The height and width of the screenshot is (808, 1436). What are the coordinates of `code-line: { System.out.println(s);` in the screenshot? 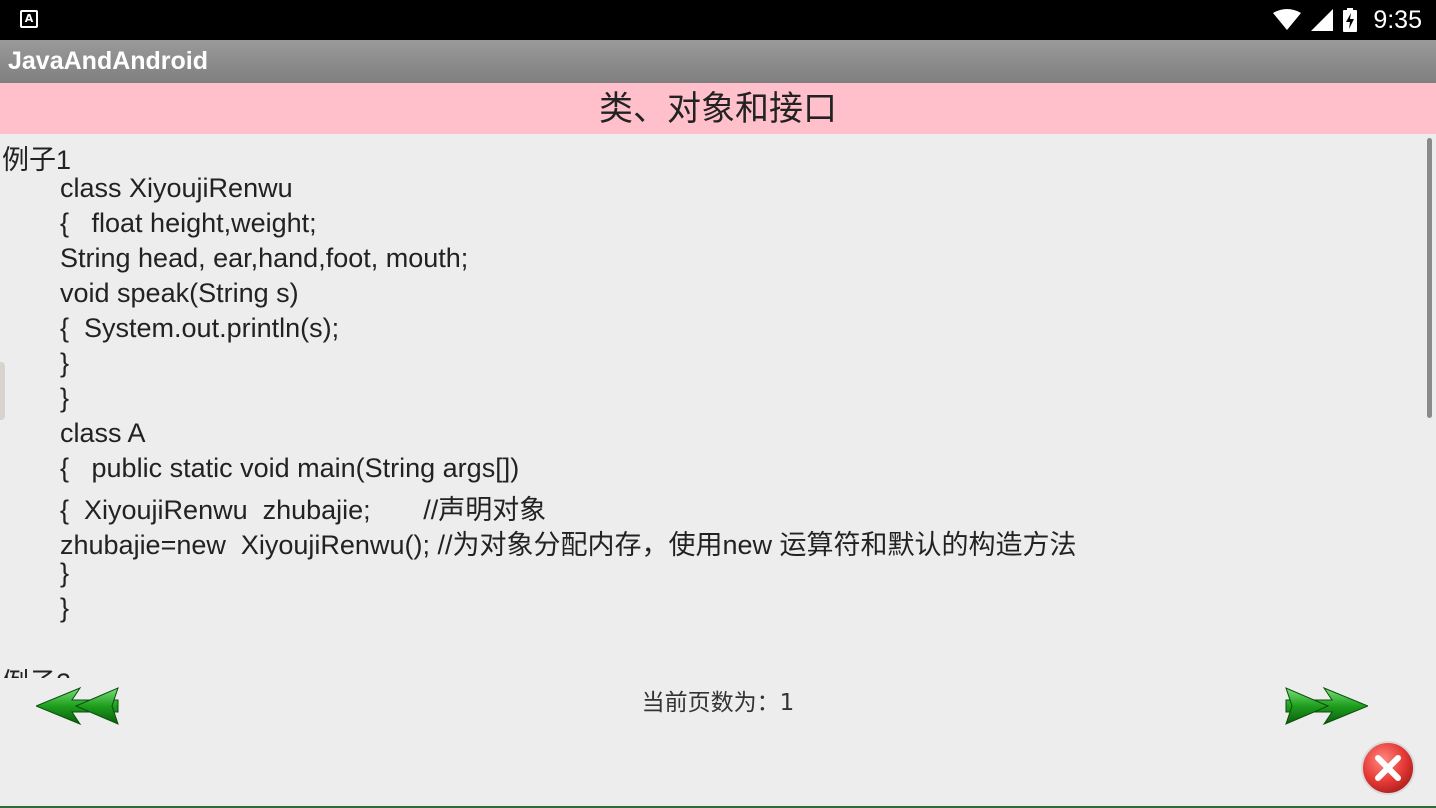 It's located at (200, 328).